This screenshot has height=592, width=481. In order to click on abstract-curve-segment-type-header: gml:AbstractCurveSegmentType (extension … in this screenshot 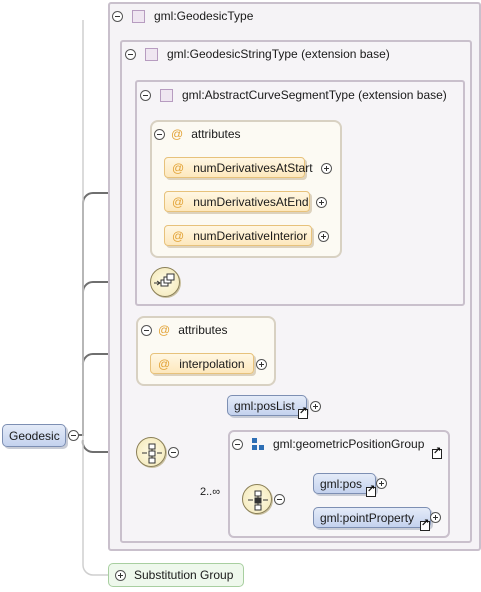, I will do `click(293, 95)`.